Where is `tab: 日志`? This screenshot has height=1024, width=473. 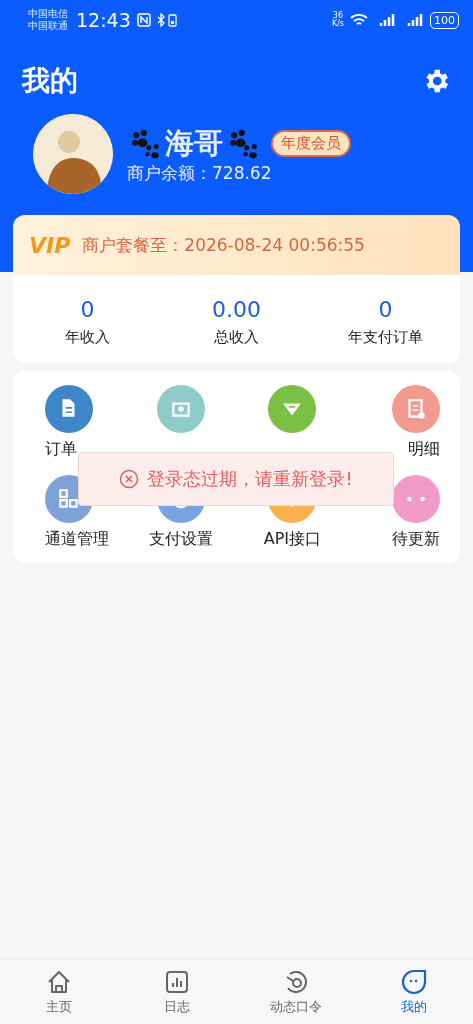
tab: 日志 is located at coordinates (177, 992).